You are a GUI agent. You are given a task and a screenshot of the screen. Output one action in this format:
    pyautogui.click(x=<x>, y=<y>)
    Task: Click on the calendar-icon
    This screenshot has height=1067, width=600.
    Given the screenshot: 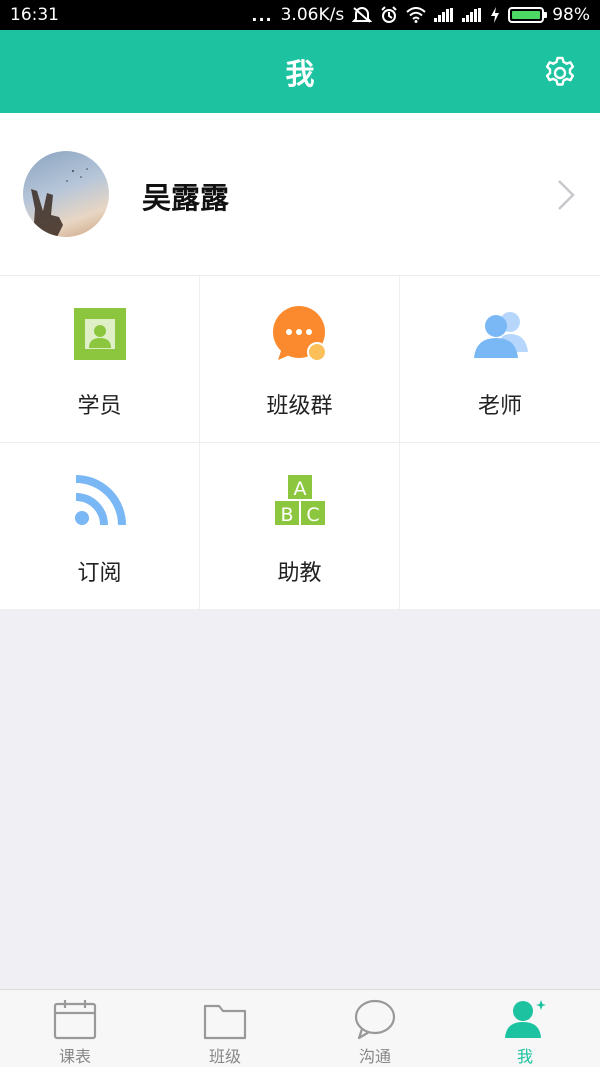 What is the action you would take?
    pyautogui.click(x=75, y=1020)
    